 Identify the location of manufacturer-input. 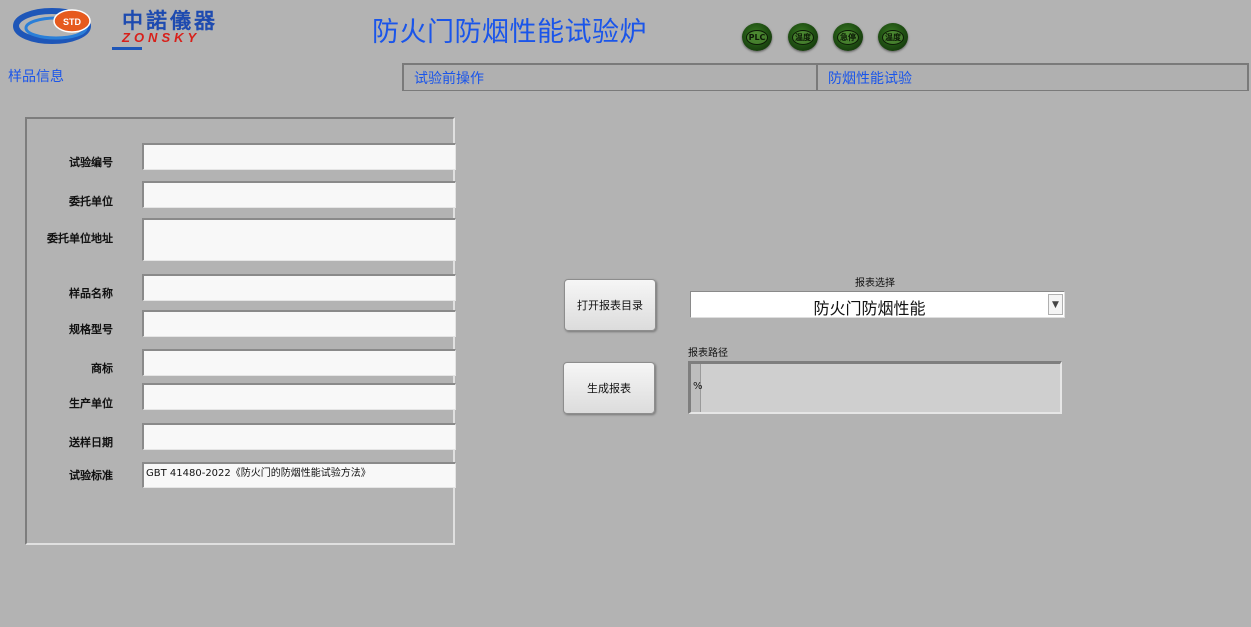
(299, 396).